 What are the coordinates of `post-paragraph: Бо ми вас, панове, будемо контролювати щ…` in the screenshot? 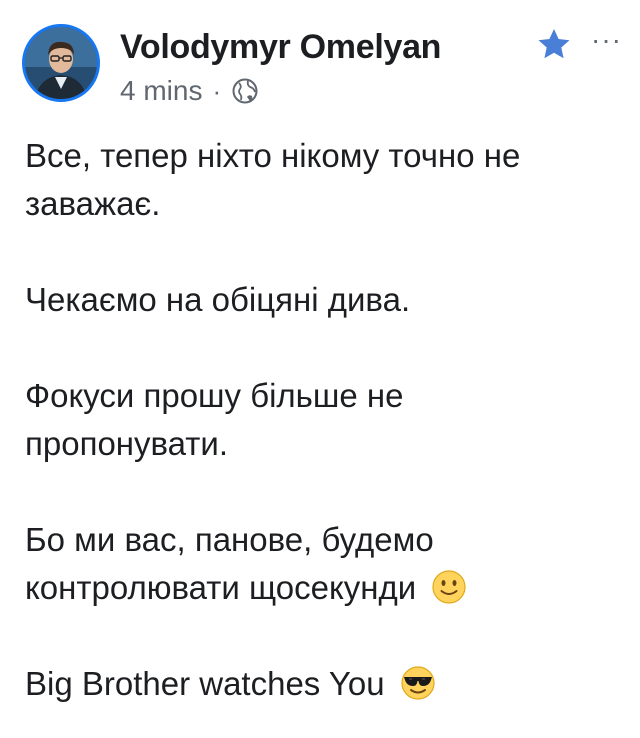 It's located at (325, 564).